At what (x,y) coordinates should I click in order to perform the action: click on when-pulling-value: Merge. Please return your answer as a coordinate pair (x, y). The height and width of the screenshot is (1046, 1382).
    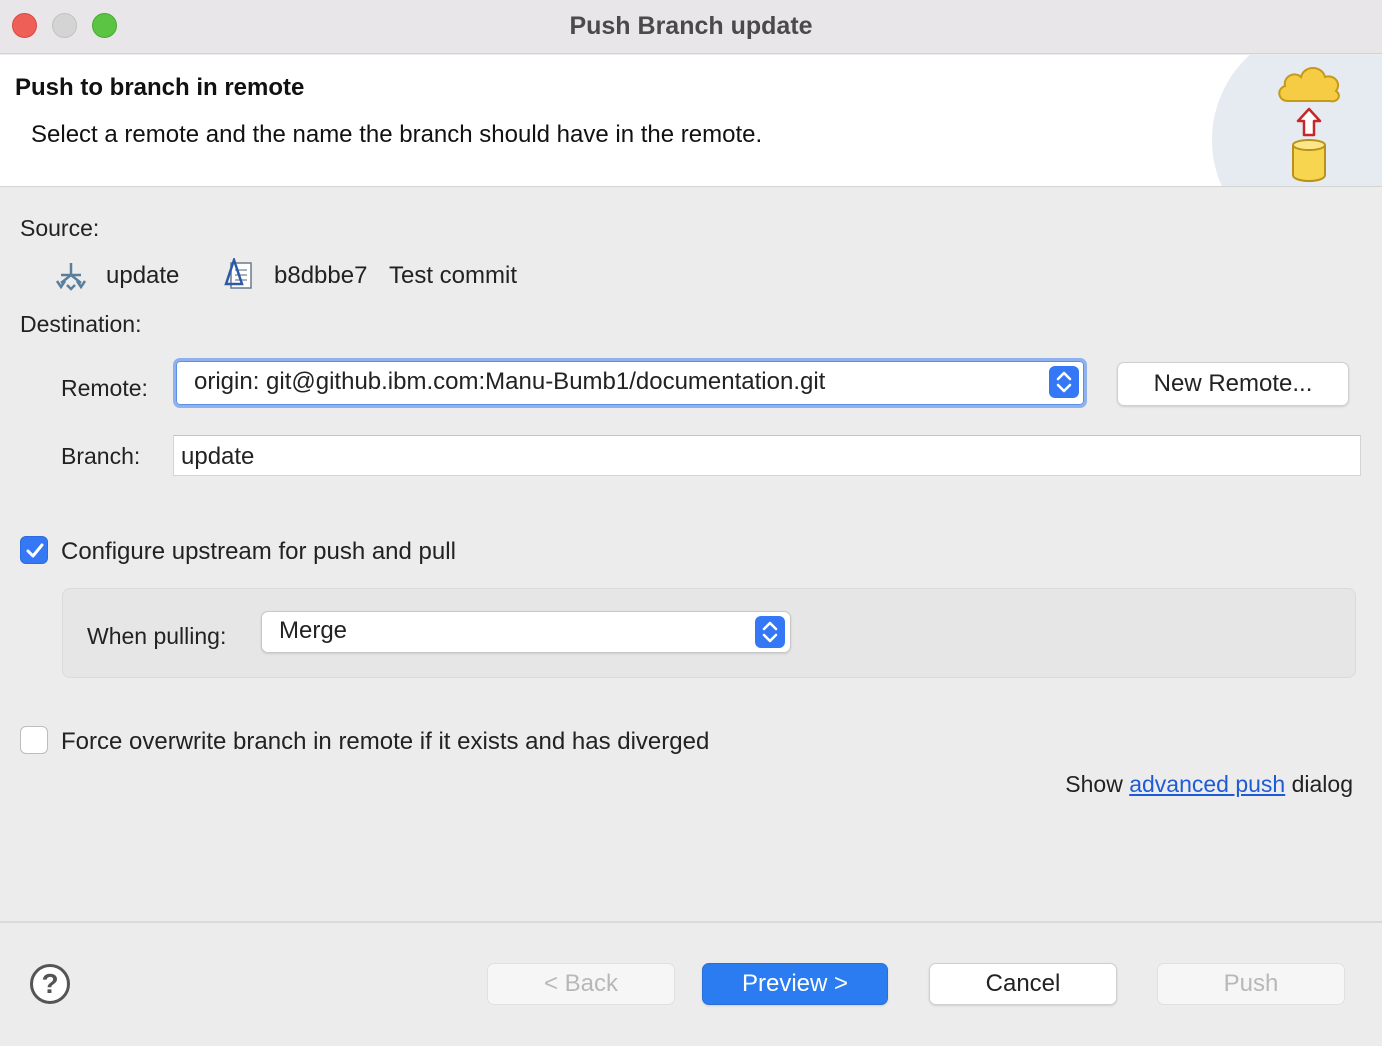
    Looking at the image, I should click on (313, 630).